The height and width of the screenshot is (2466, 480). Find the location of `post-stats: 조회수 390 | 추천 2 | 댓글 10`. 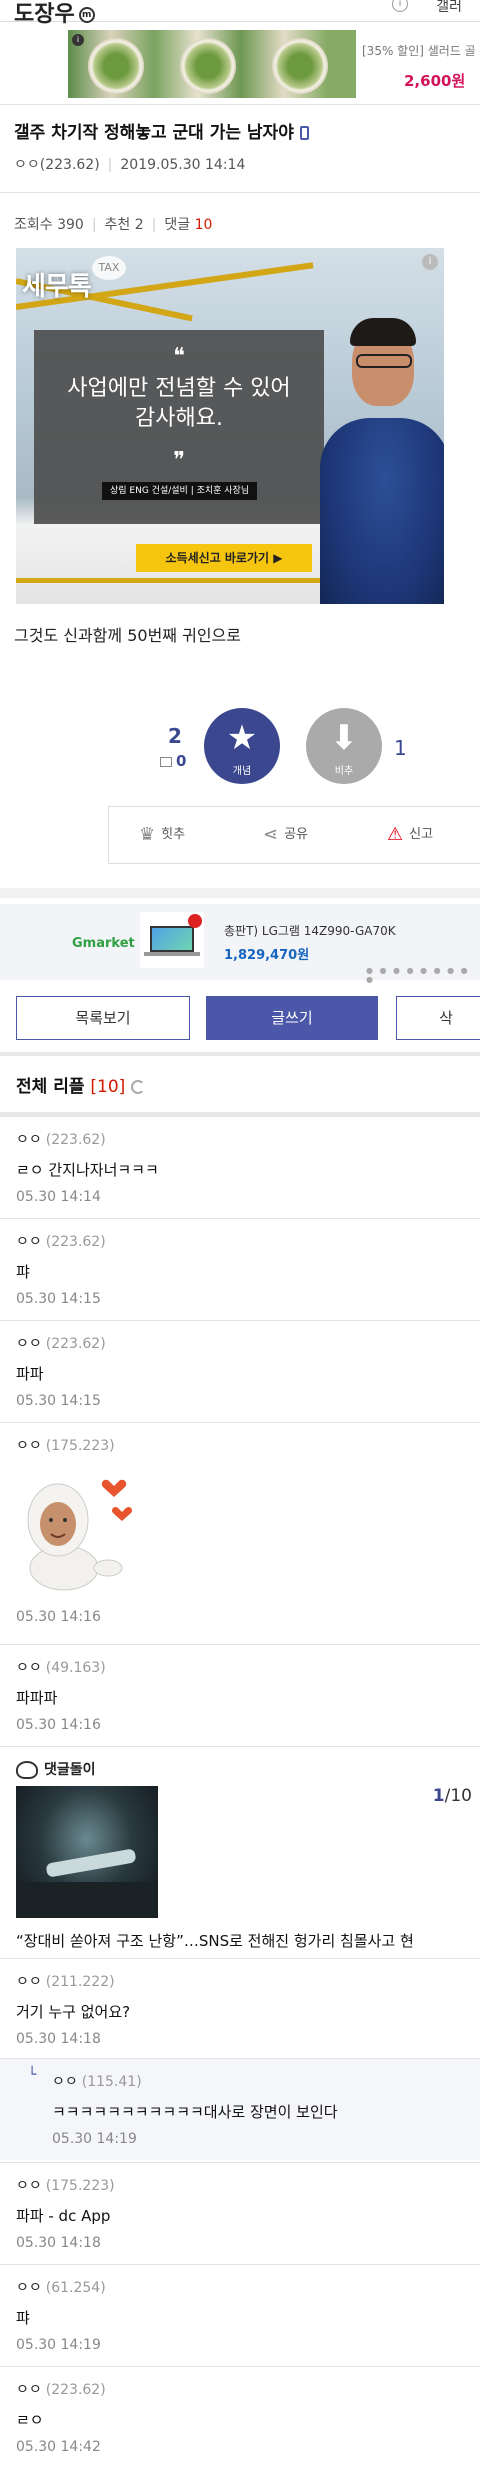

post-stats: 조회수 390 | 추천 2 | 댓글 10 is located at coordinates (113, 225).